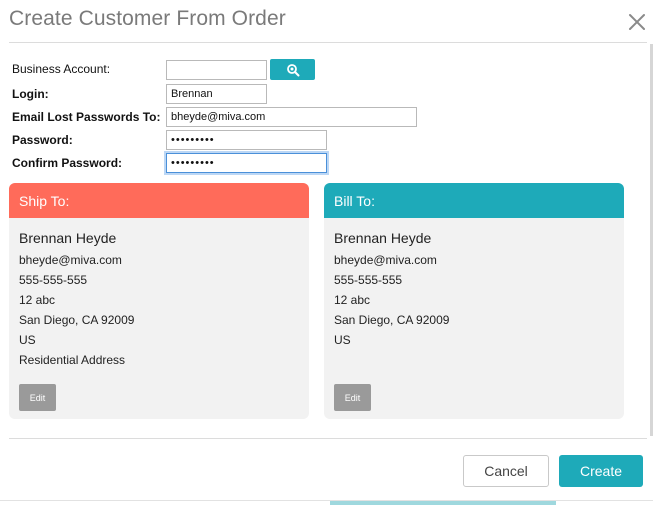 This screenshot has width=653, height=505. Describe the element at coordinates (246, 140) in the screenshot. I see `password-input` at that location.